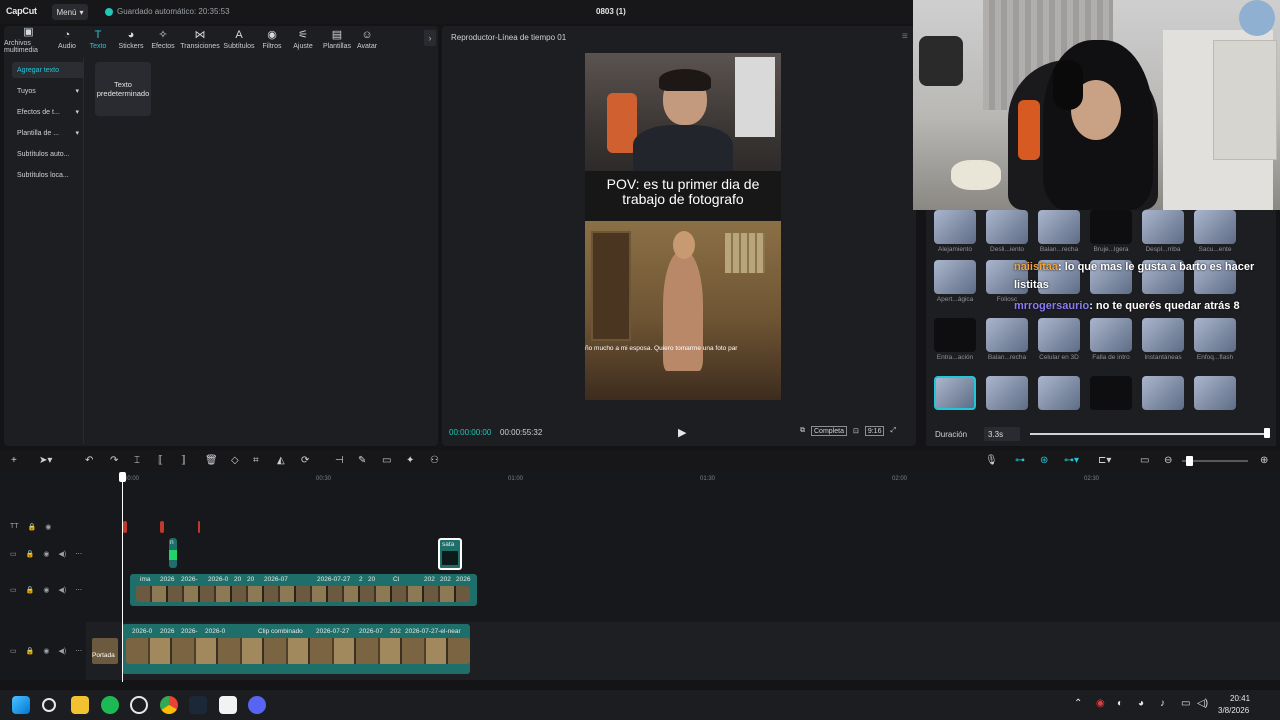  What do you see at coordinates (1104, 460) in the screenshot?
I see `preview-axis-icon: ⊏▾` at bounding box center [1104, 460].